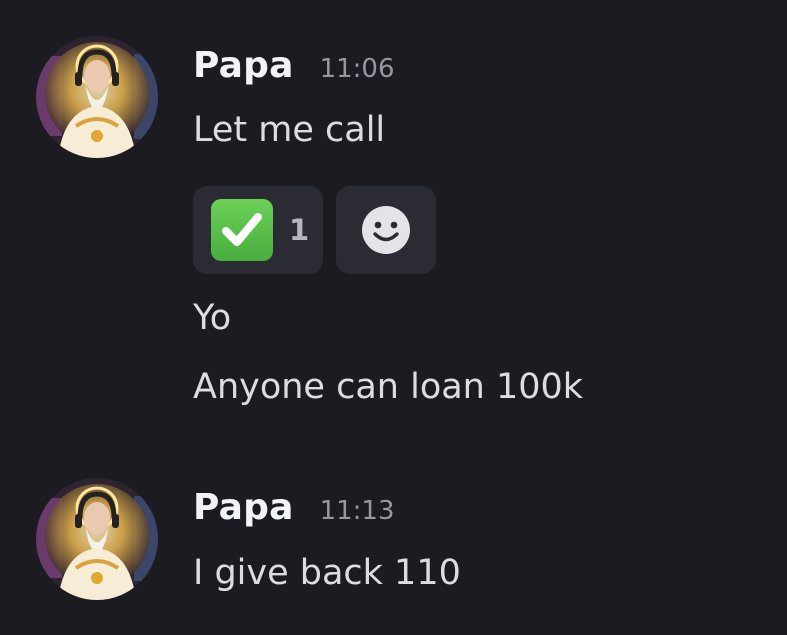  I want to click on reactions-bar: 1, so click(314, 230).